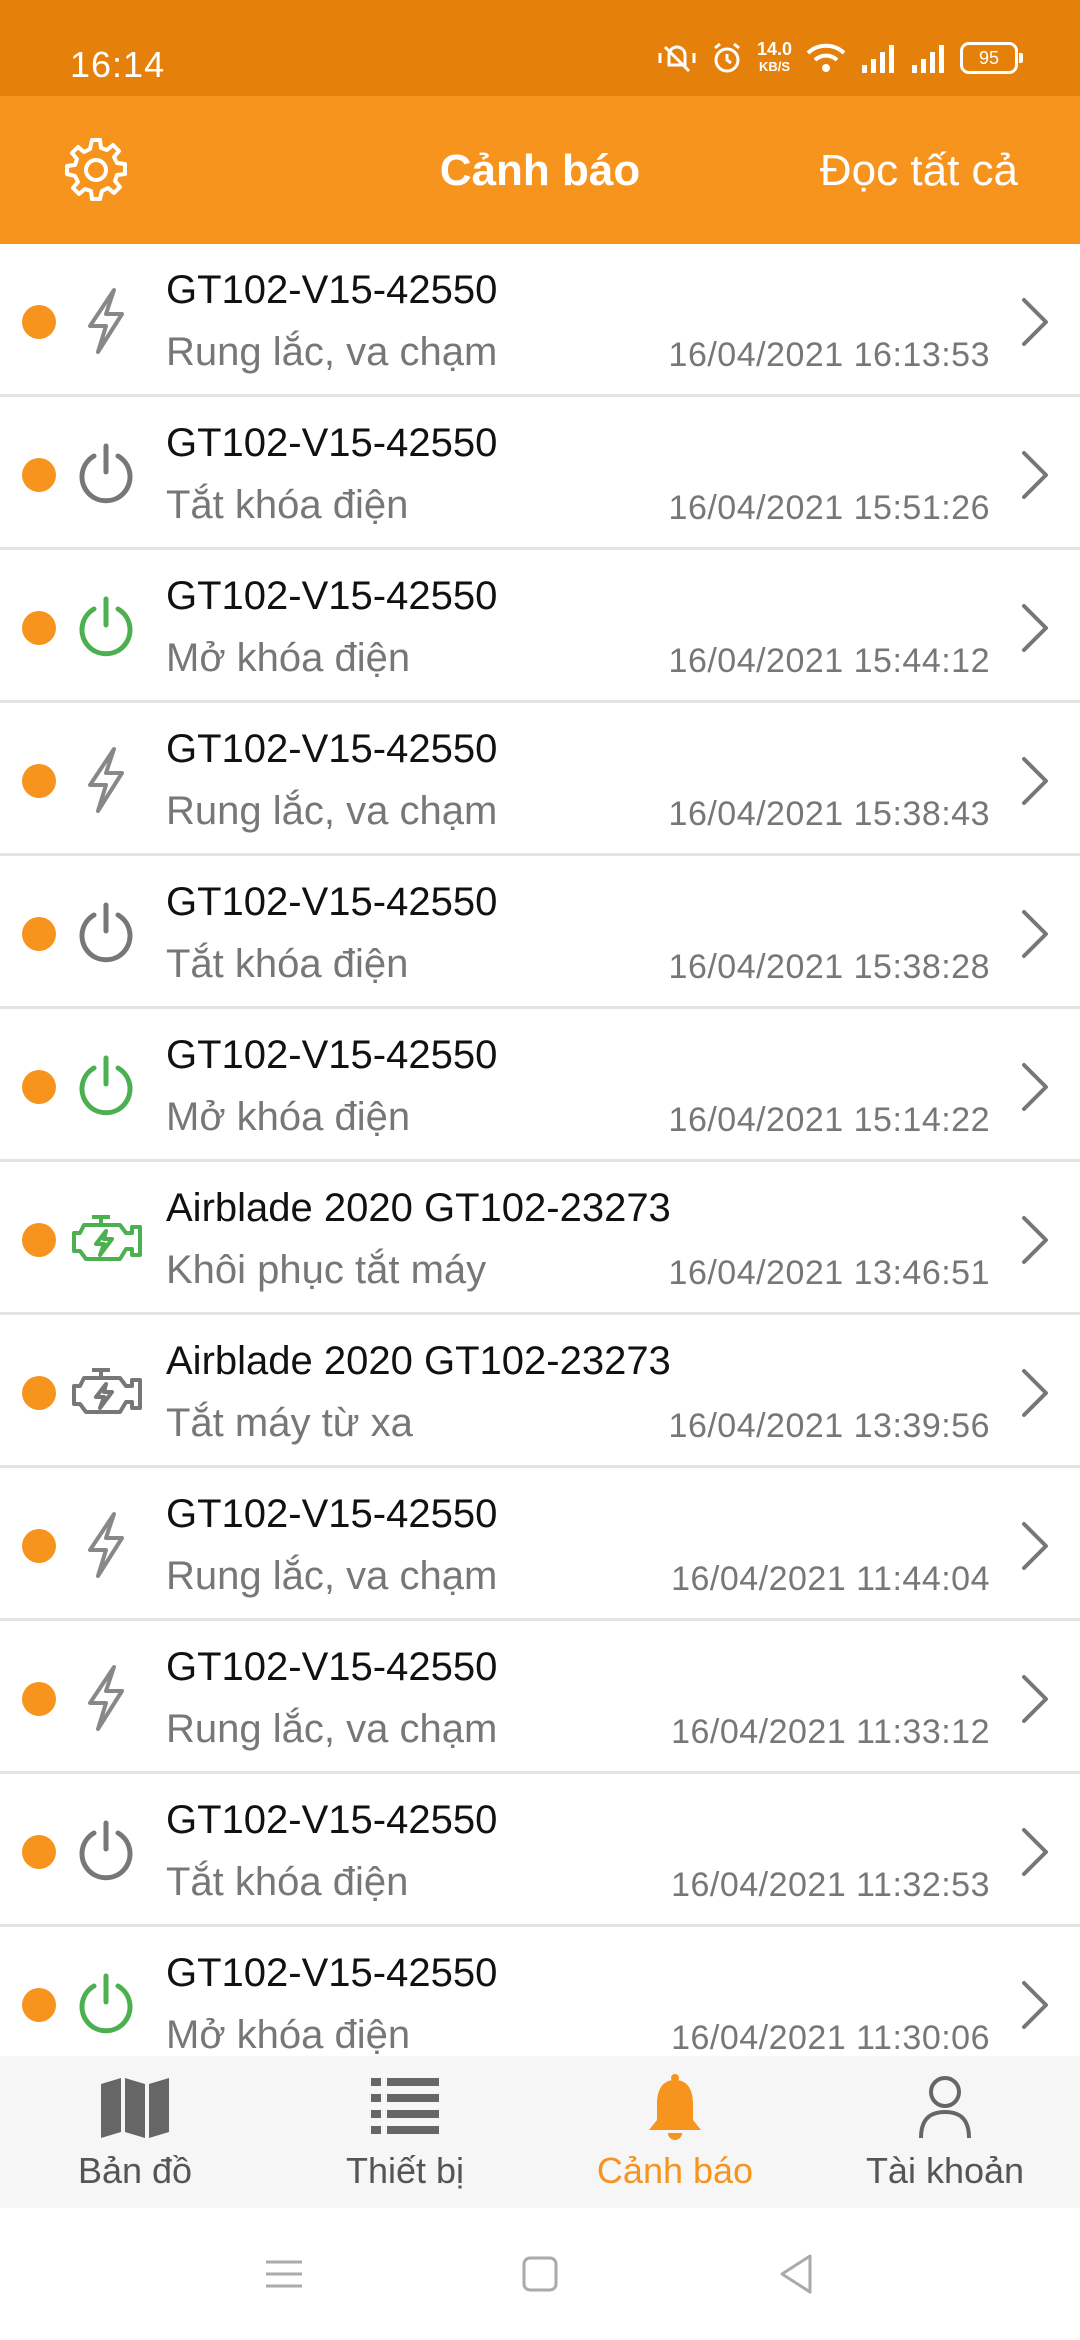 The width and height of the screenshot is (1080, 2340). I want to click on status-bar: 16:14 14.0 KB/S 95, so click(540, 48).